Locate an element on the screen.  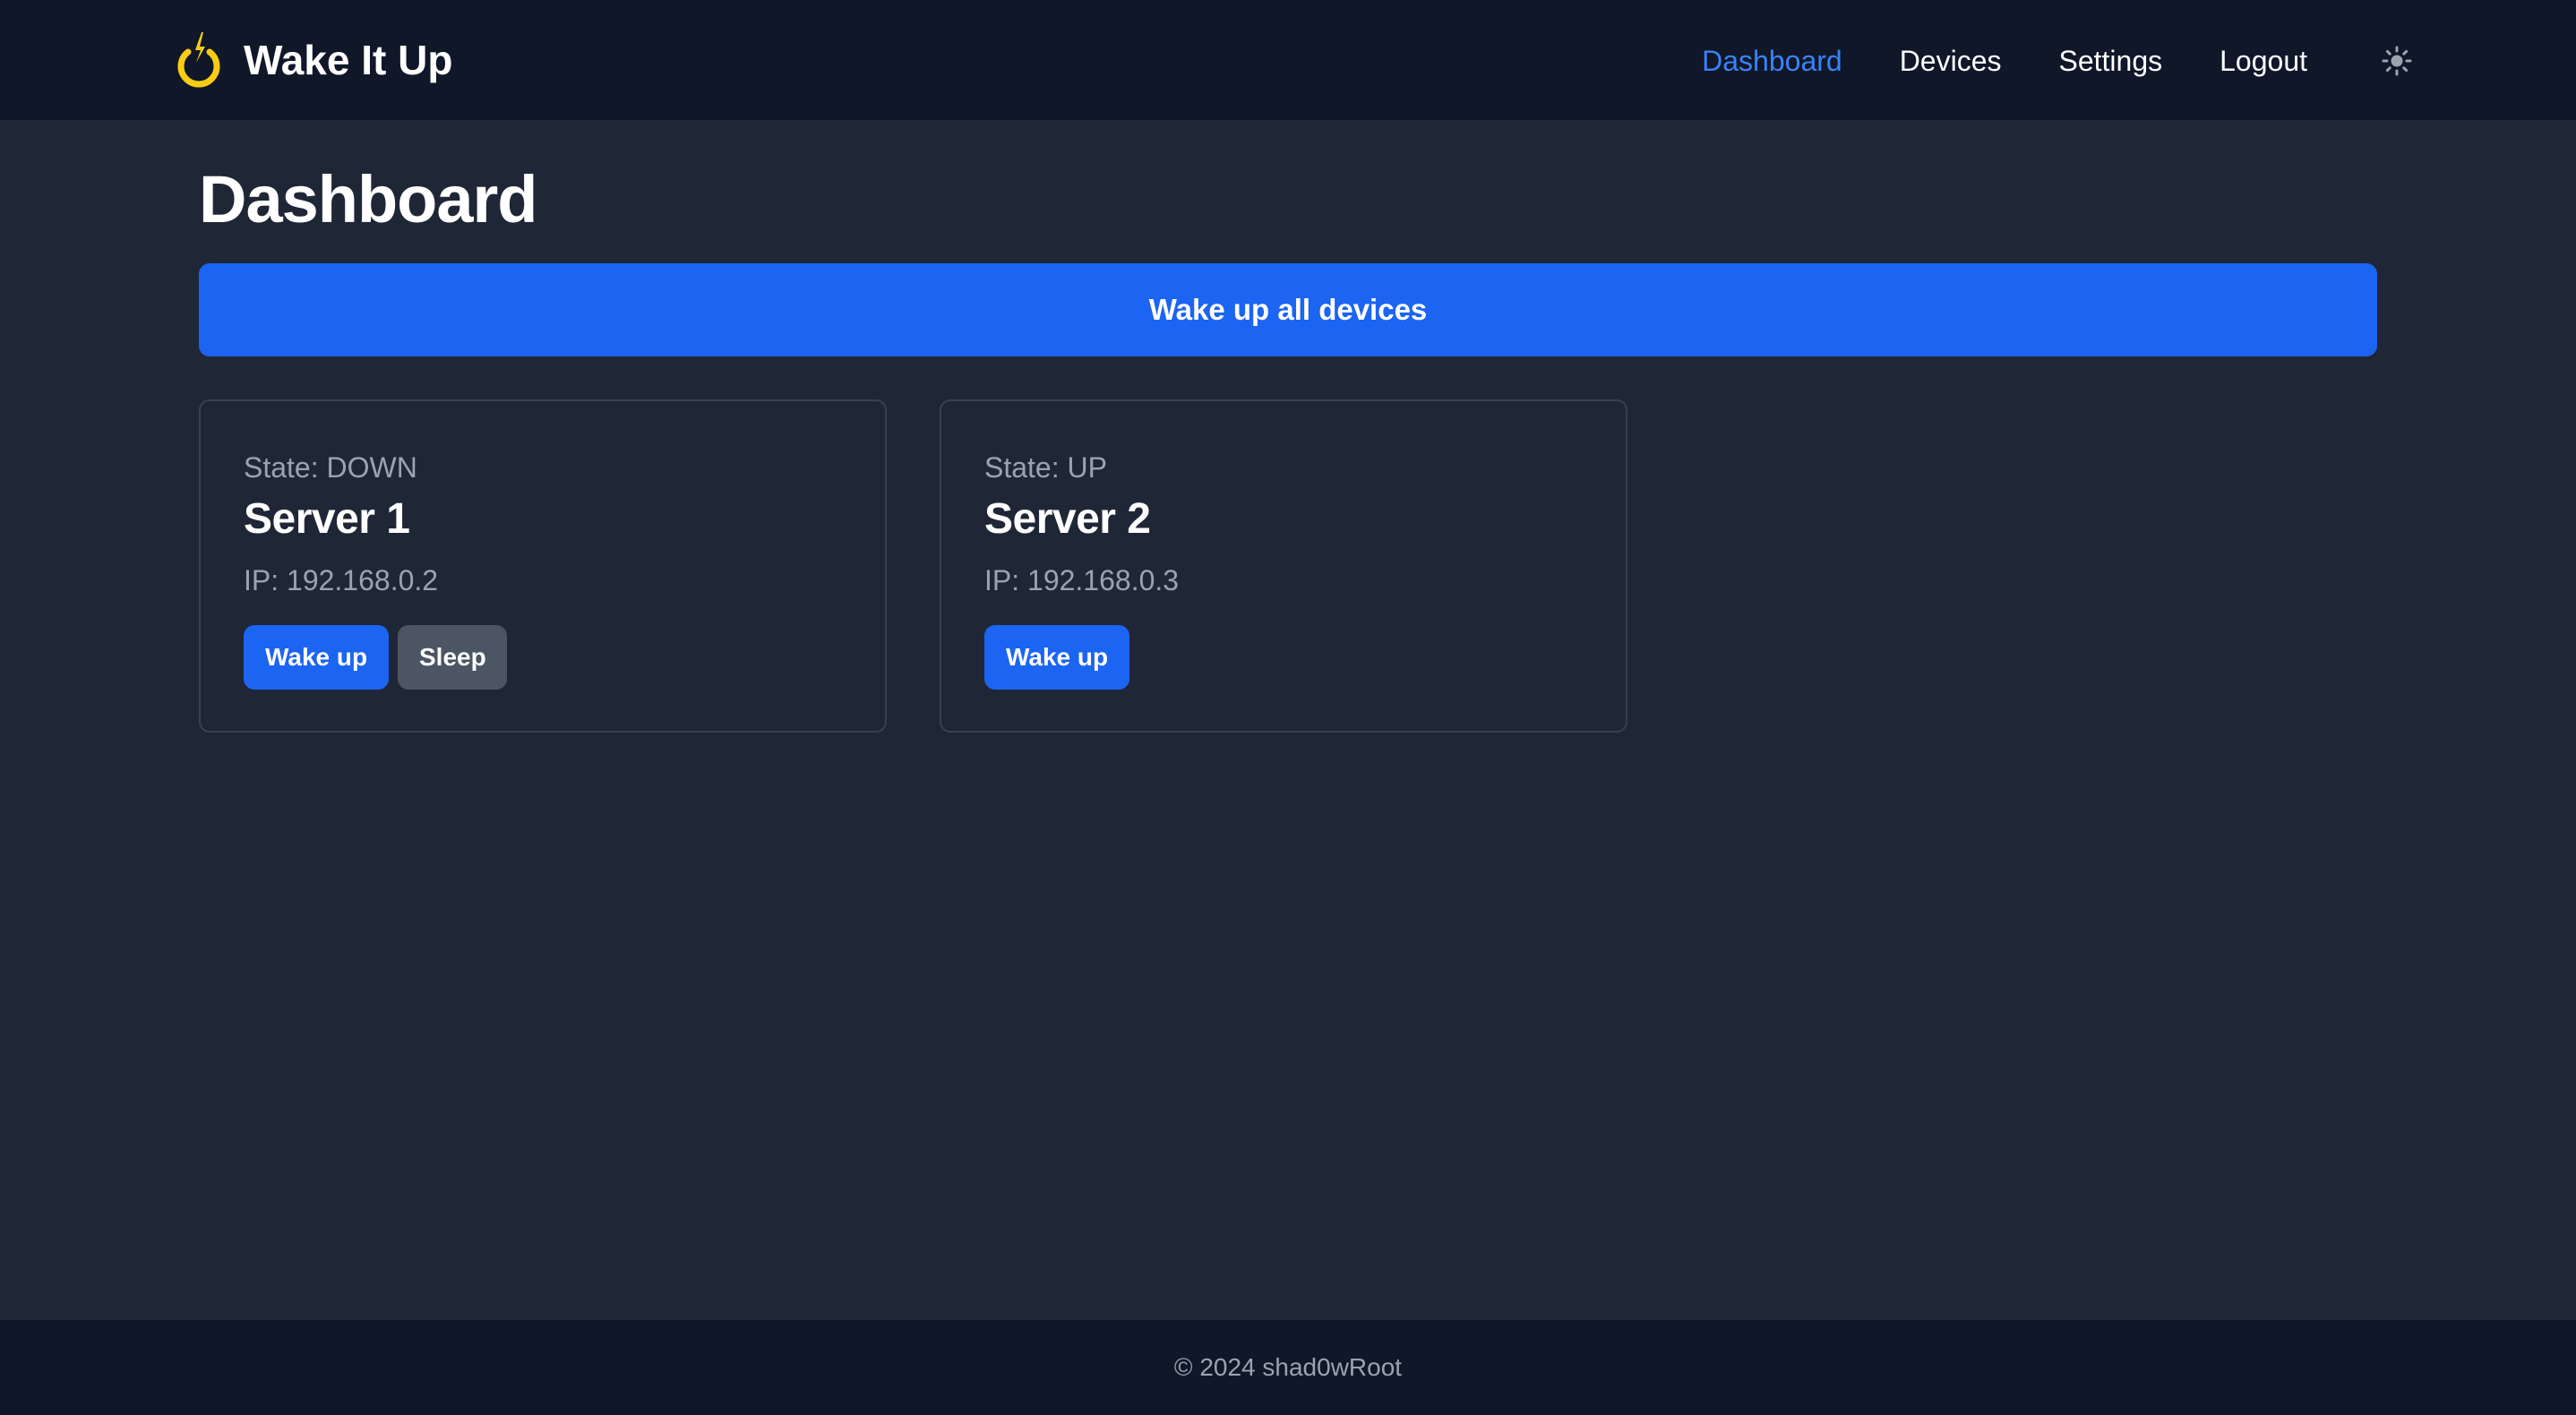
device-ip: IP: 192.168.0.3 is located at coordinates (1082, 580).